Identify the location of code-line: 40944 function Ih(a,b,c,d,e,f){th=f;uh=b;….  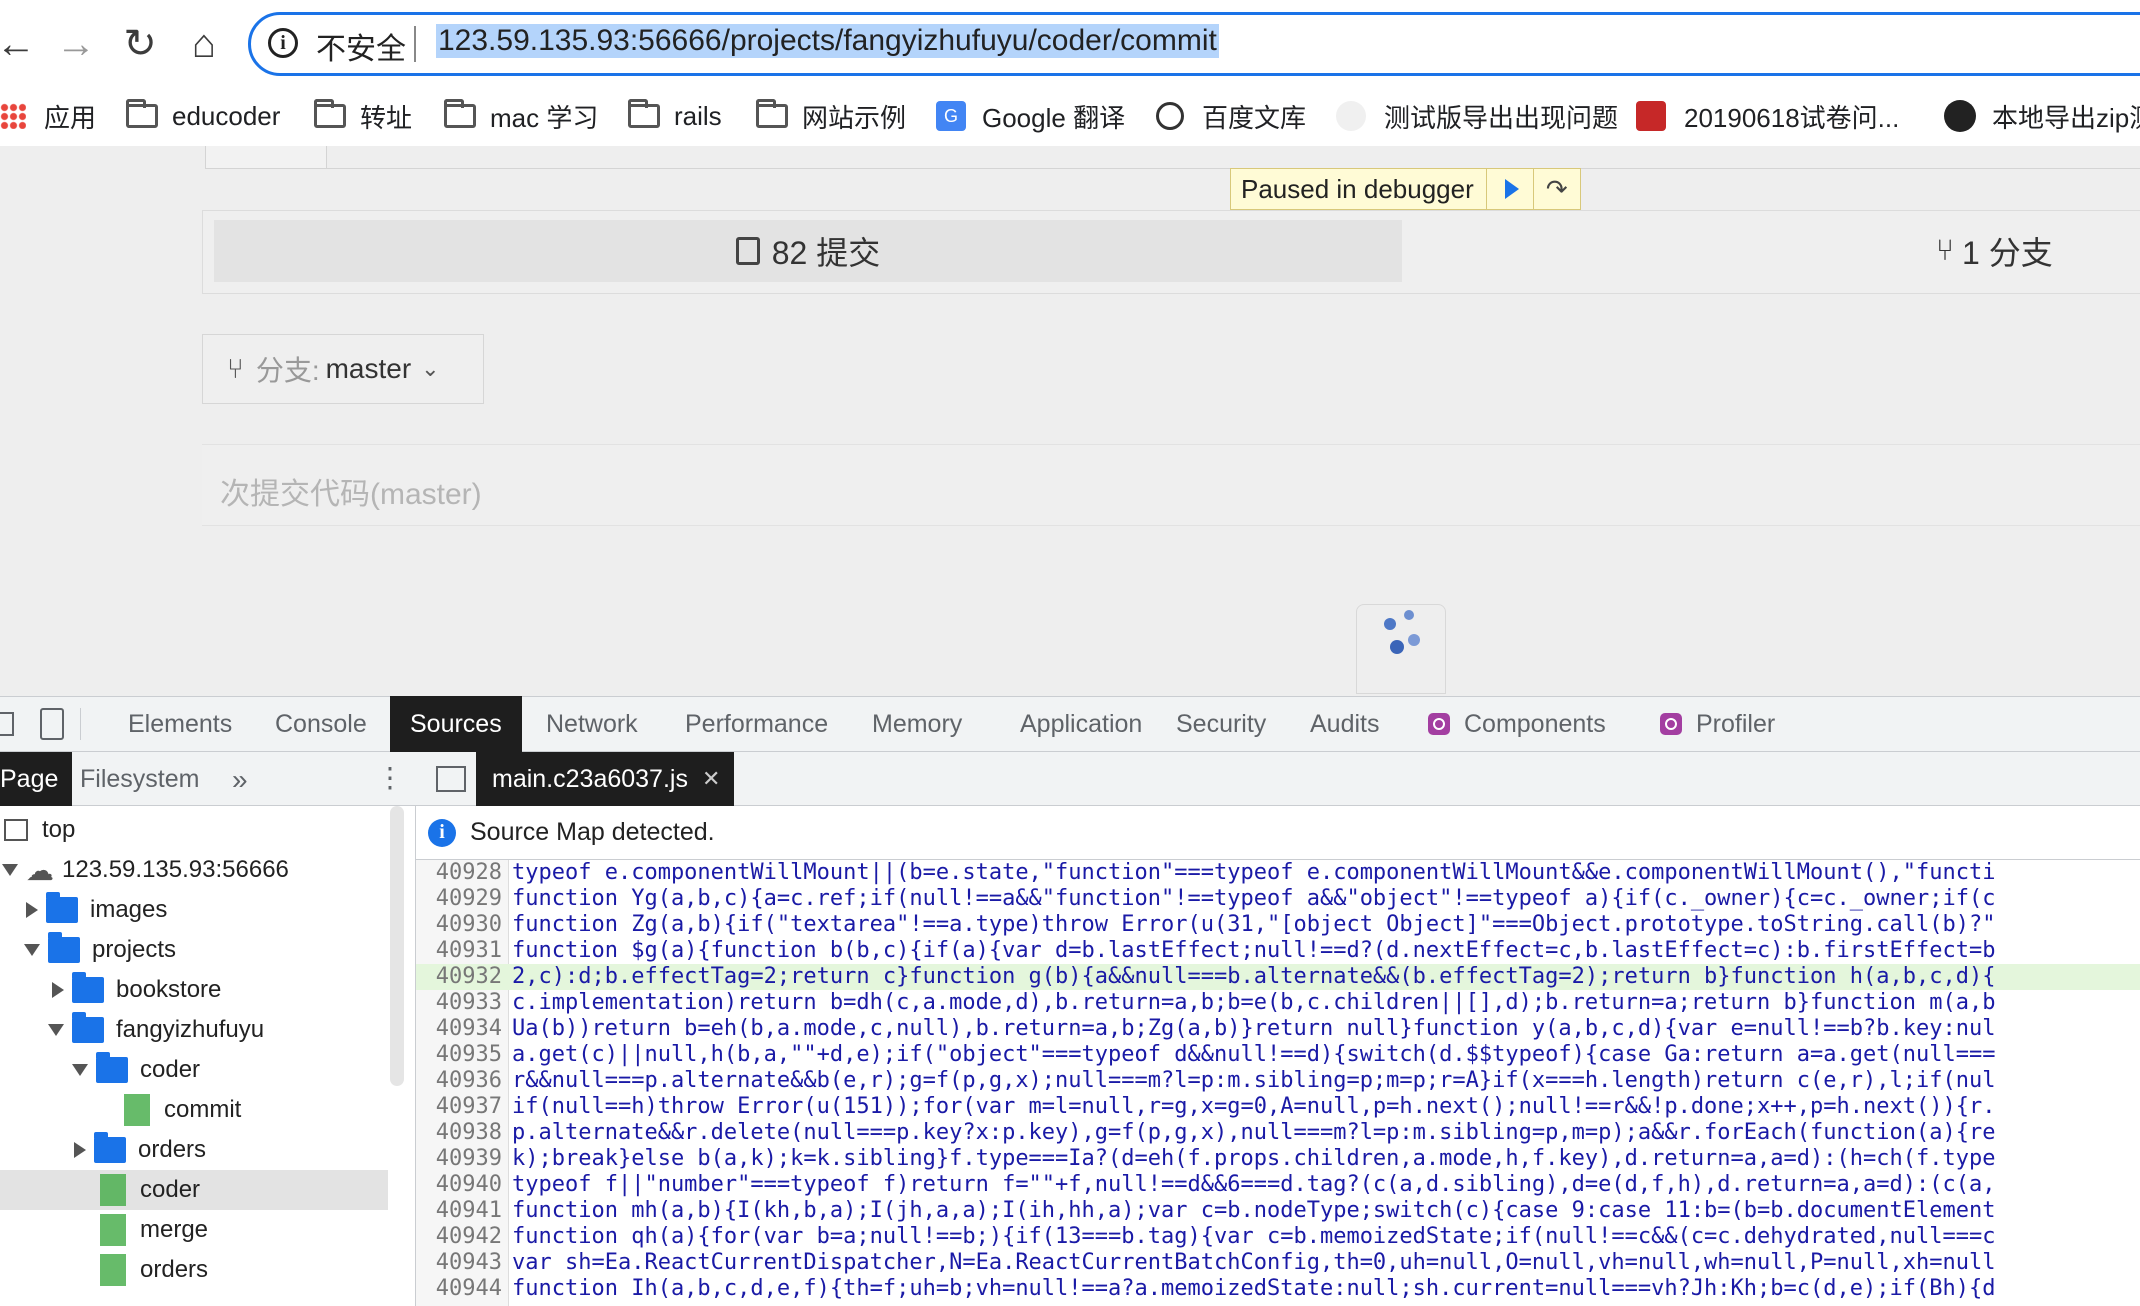
(1278, 1289).